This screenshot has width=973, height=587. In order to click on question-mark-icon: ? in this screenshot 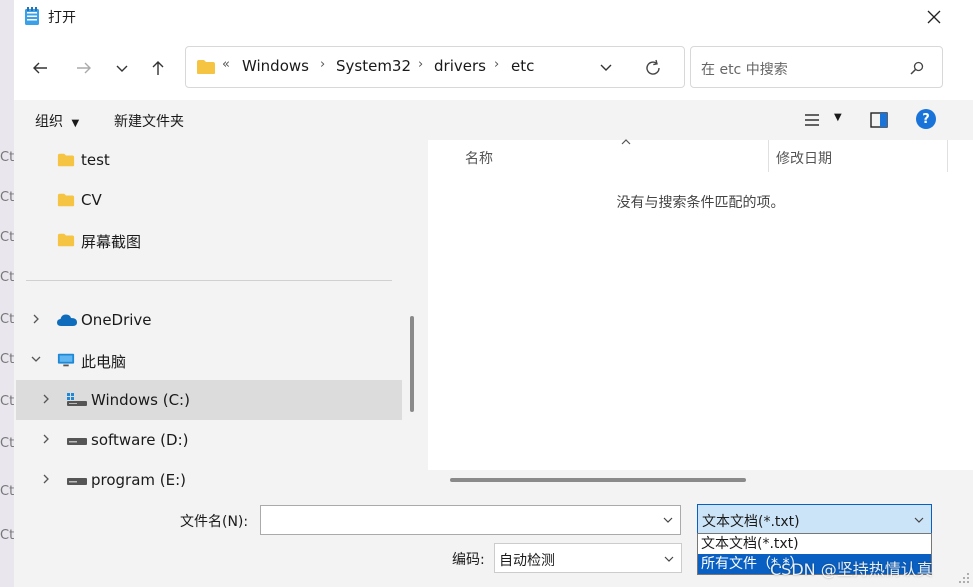, I will do `click(926, 119)`.